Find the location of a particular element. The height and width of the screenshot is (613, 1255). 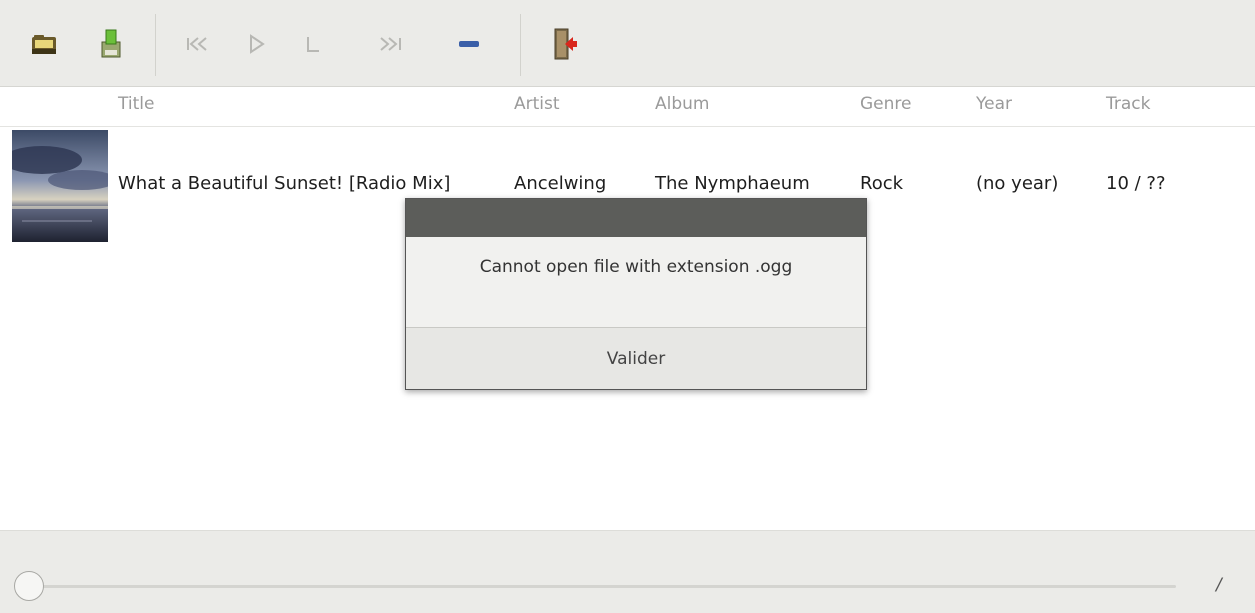

play-icon is located at coordinates (257, 44).